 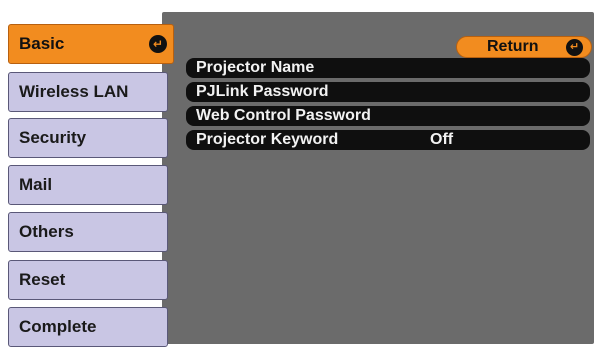 I want to click on sidebar-item-others: Others, so click(x=88, y=232).